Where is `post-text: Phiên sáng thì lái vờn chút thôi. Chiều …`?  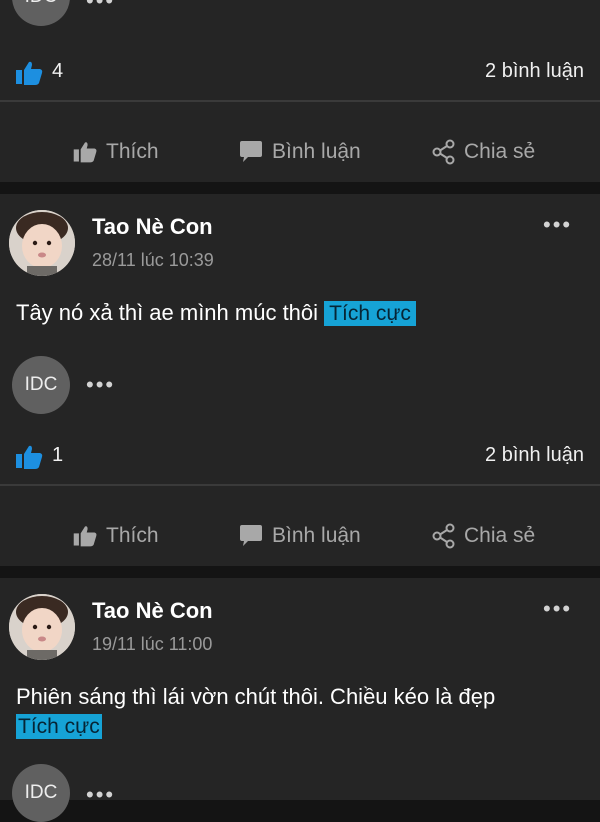 post-text: Phiên sáng thì lái vờn chút thôi. Chiều … is located at coordinates (301, 711).